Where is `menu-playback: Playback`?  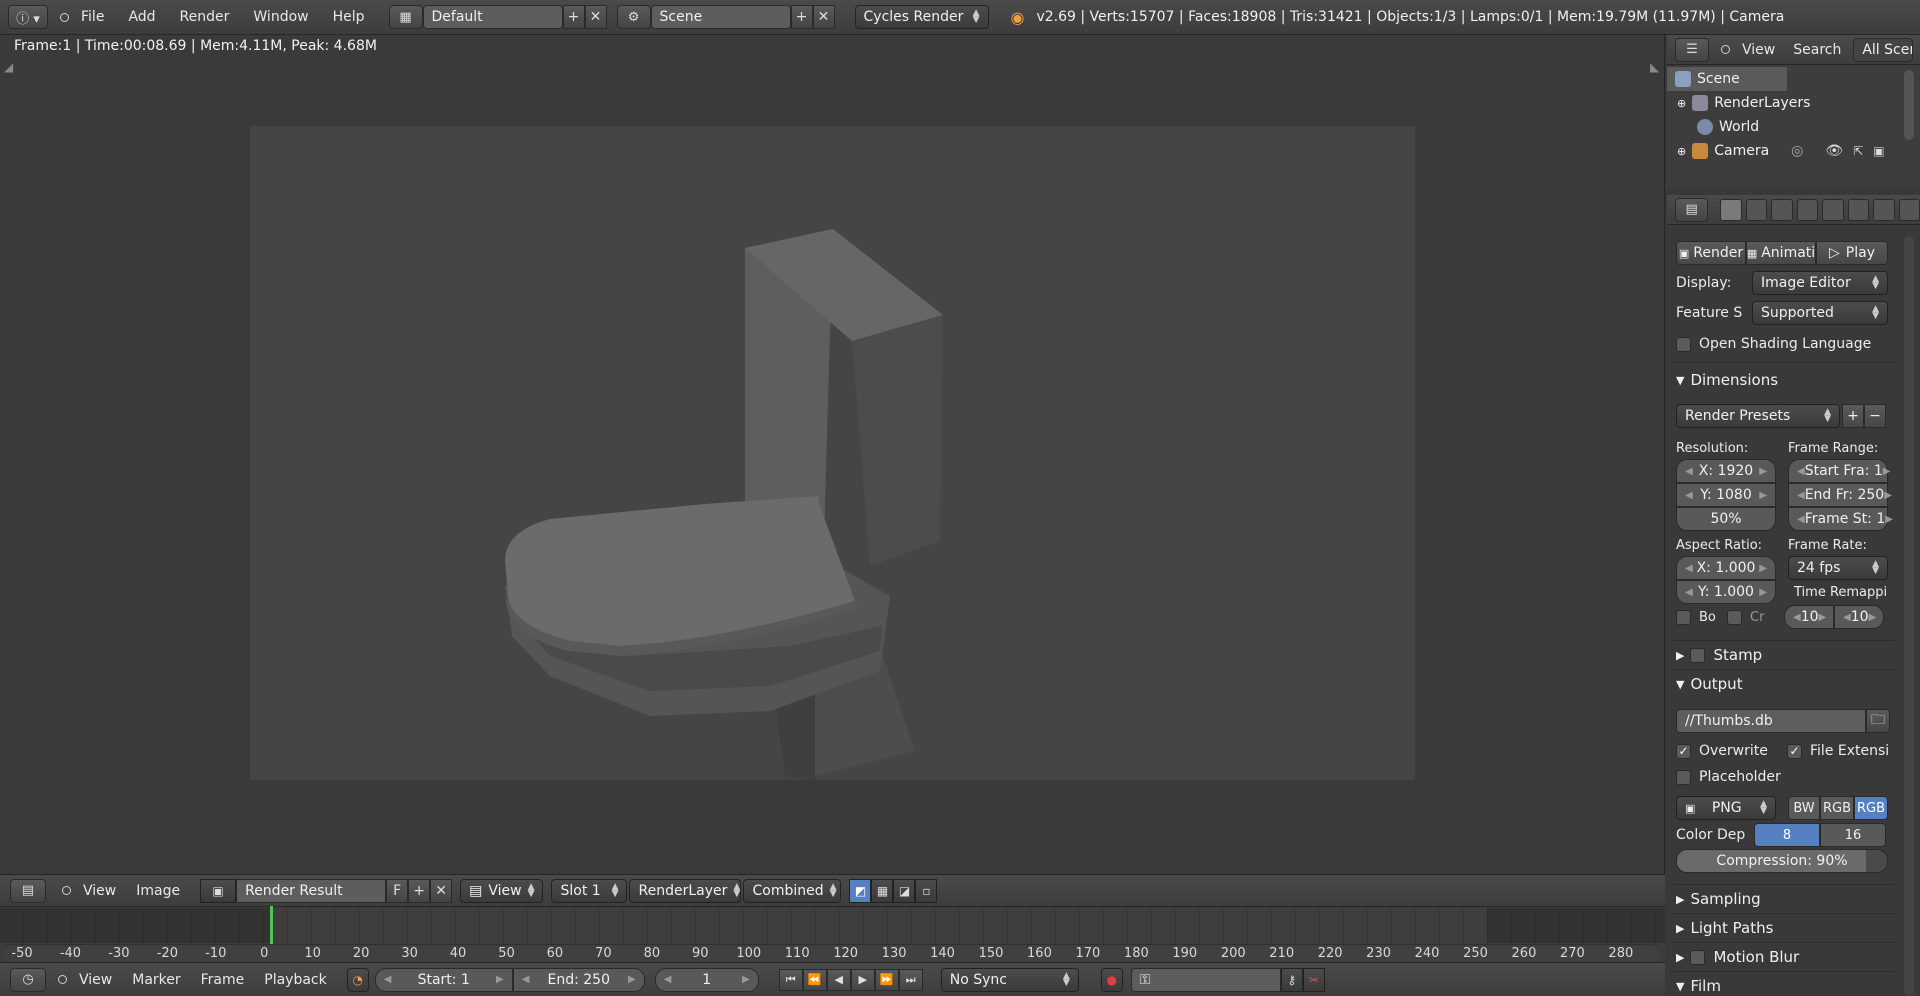 menu-playback: Playback is located at coordinates (295, 980).